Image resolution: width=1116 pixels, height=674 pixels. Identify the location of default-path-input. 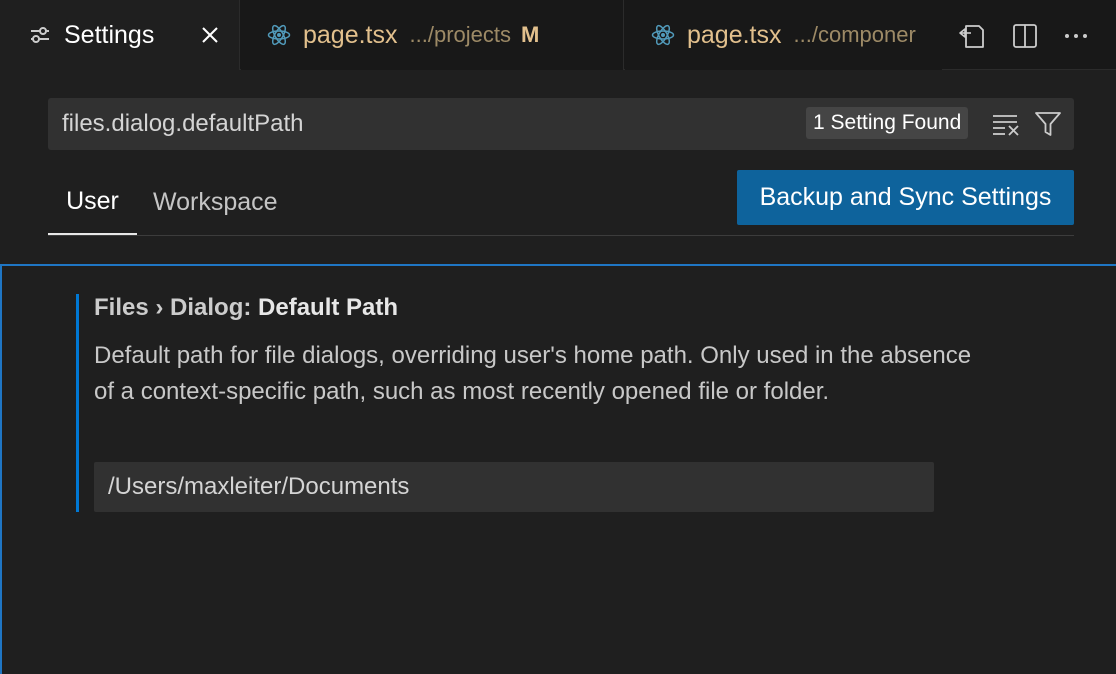
(514, 487).